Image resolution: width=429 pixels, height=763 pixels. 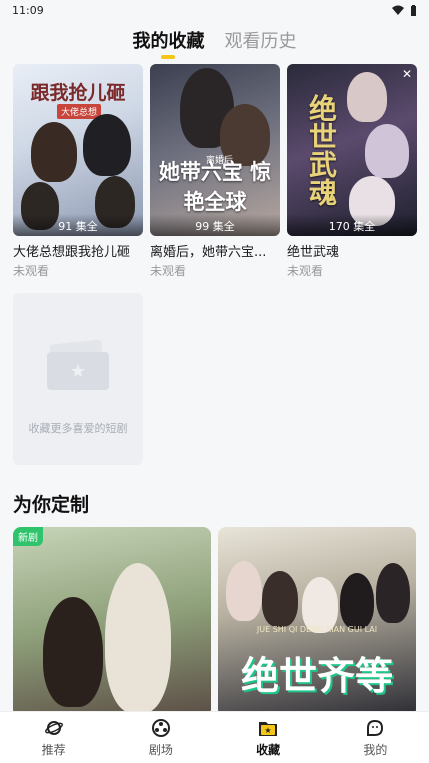 What do you see at coordinates (51, 505) in the screenshot?
I see `section-title-recommend: 为你定制` at bounding box center [51, 505].